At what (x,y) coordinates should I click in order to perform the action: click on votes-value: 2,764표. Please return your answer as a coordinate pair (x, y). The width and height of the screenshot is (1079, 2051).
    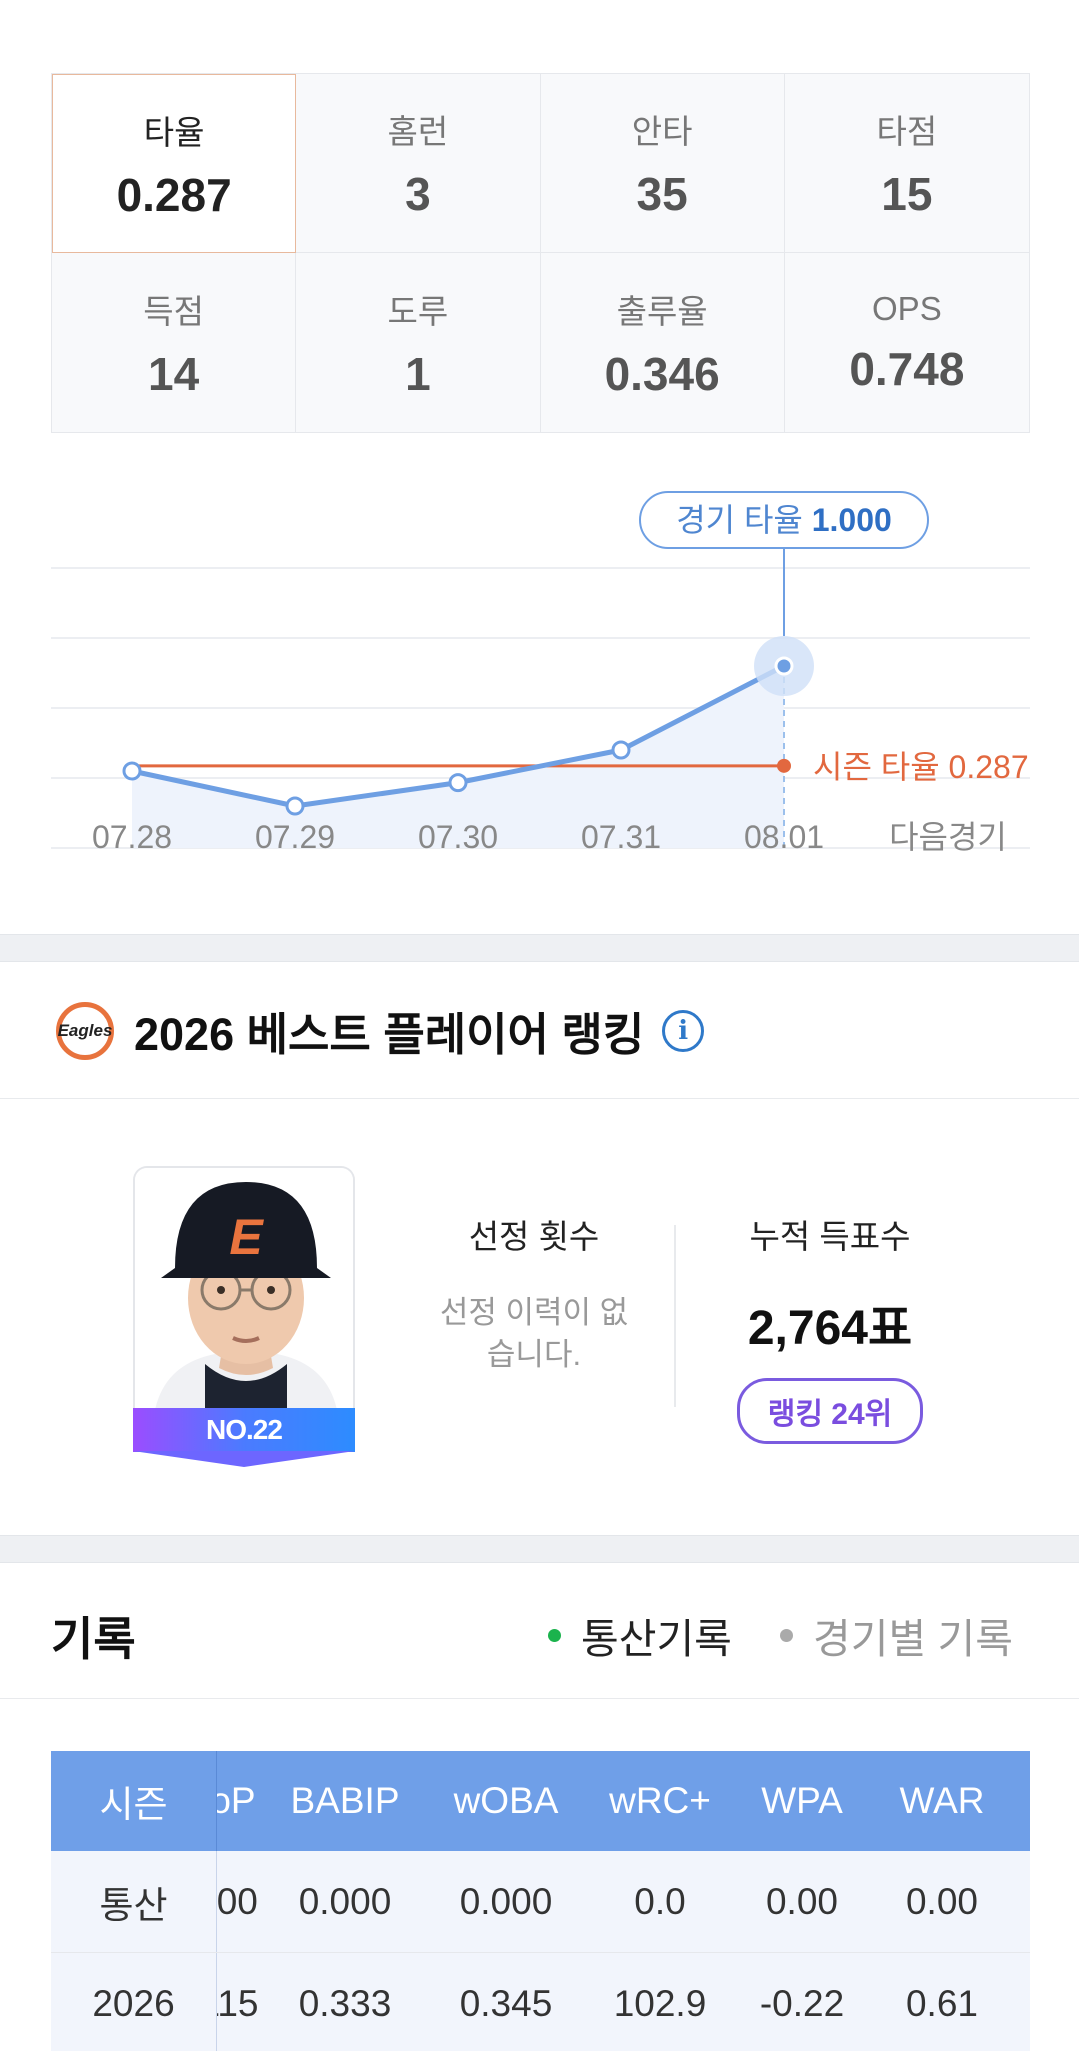
    Looking at the image, I should click on (830, 1328).